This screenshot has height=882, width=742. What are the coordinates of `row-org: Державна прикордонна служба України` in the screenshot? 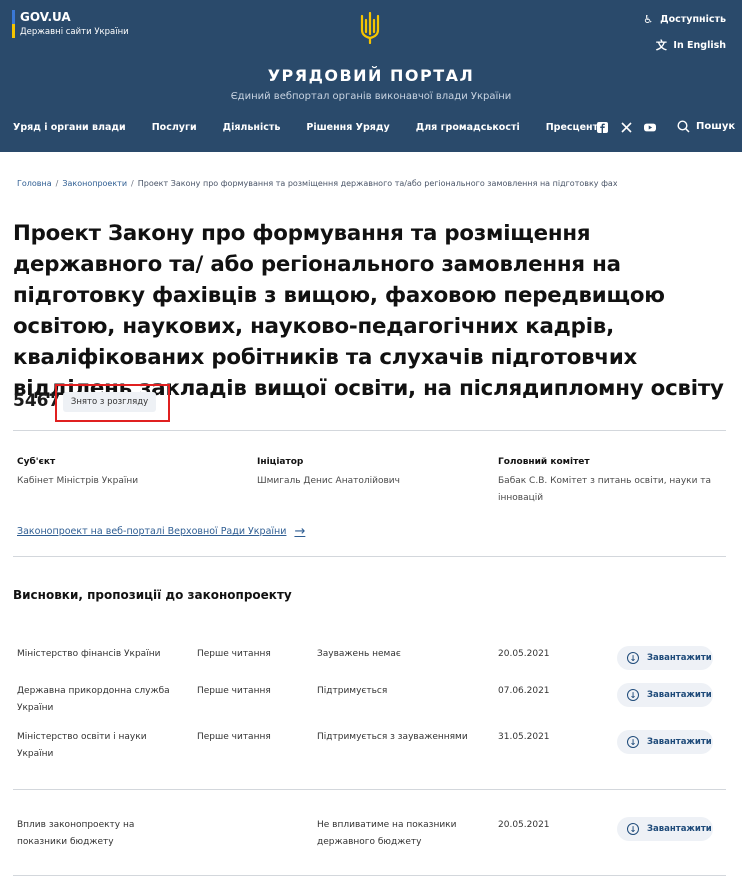 It's located at (93, 699).